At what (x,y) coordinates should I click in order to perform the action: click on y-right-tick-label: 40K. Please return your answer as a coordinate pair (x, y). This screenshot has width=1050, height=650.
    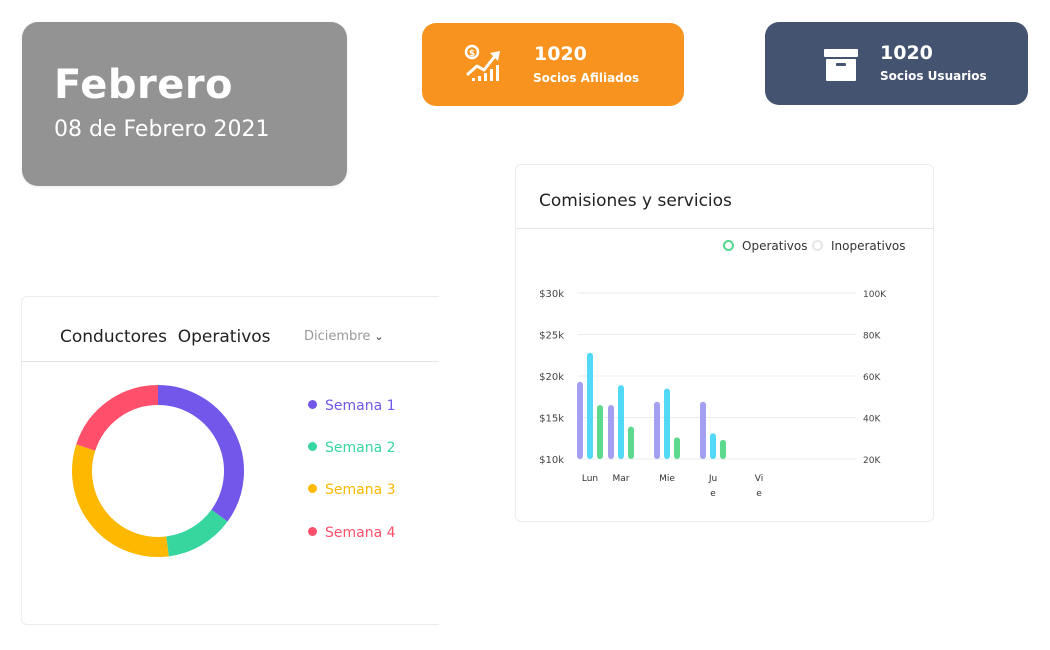
    Looking at the image, I should click on (872, 420).